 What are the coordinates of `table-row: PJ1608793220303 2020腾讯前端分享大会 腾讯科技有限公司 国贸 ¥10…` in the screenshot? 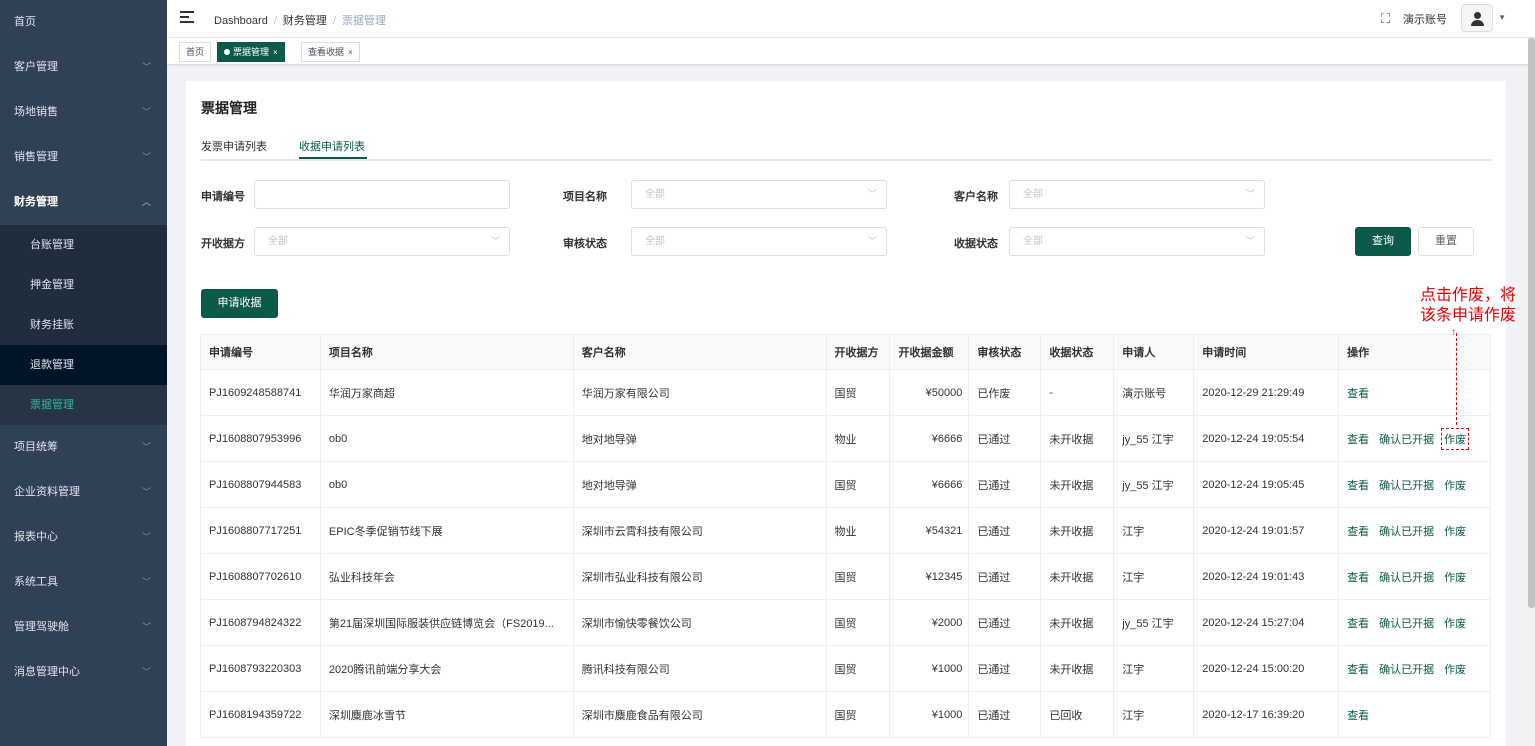 It's located at (846, 669).